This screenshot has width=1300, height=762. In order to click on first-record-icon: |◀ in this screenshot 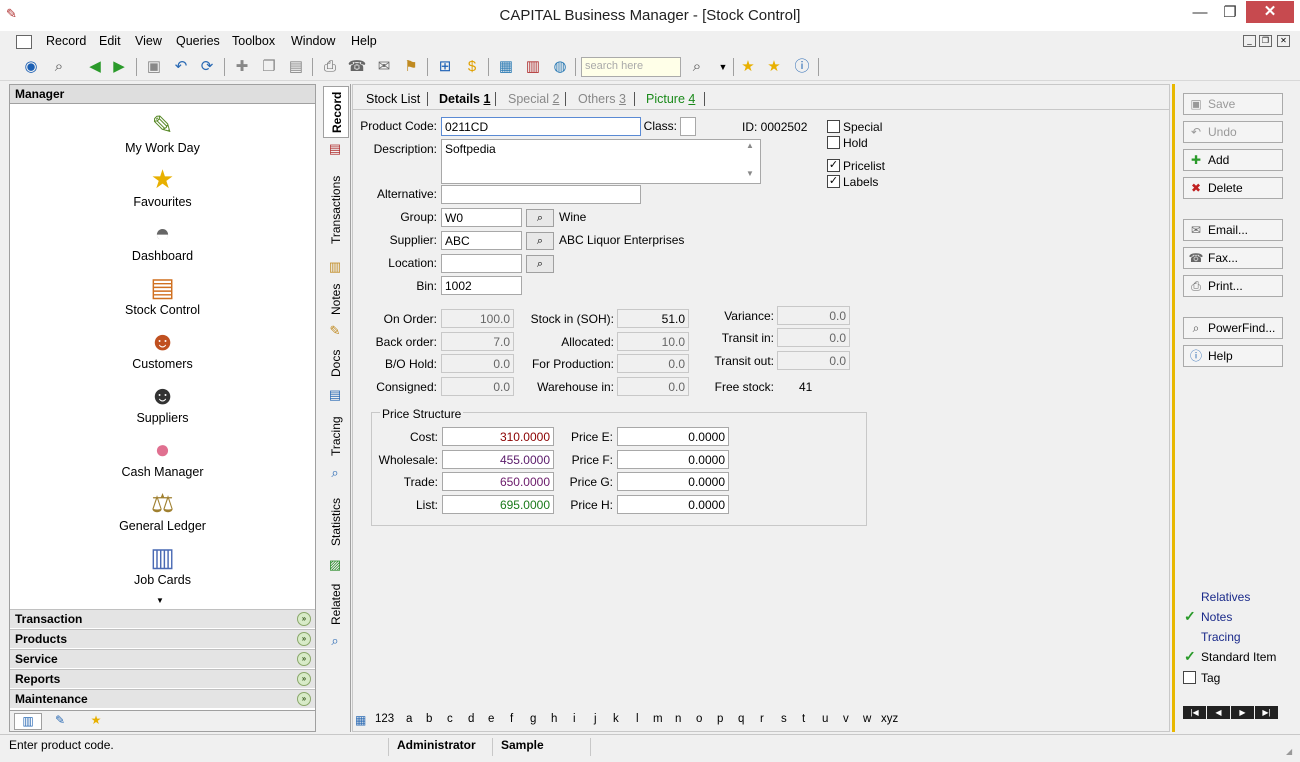, I will do `click(1194, 712)`.